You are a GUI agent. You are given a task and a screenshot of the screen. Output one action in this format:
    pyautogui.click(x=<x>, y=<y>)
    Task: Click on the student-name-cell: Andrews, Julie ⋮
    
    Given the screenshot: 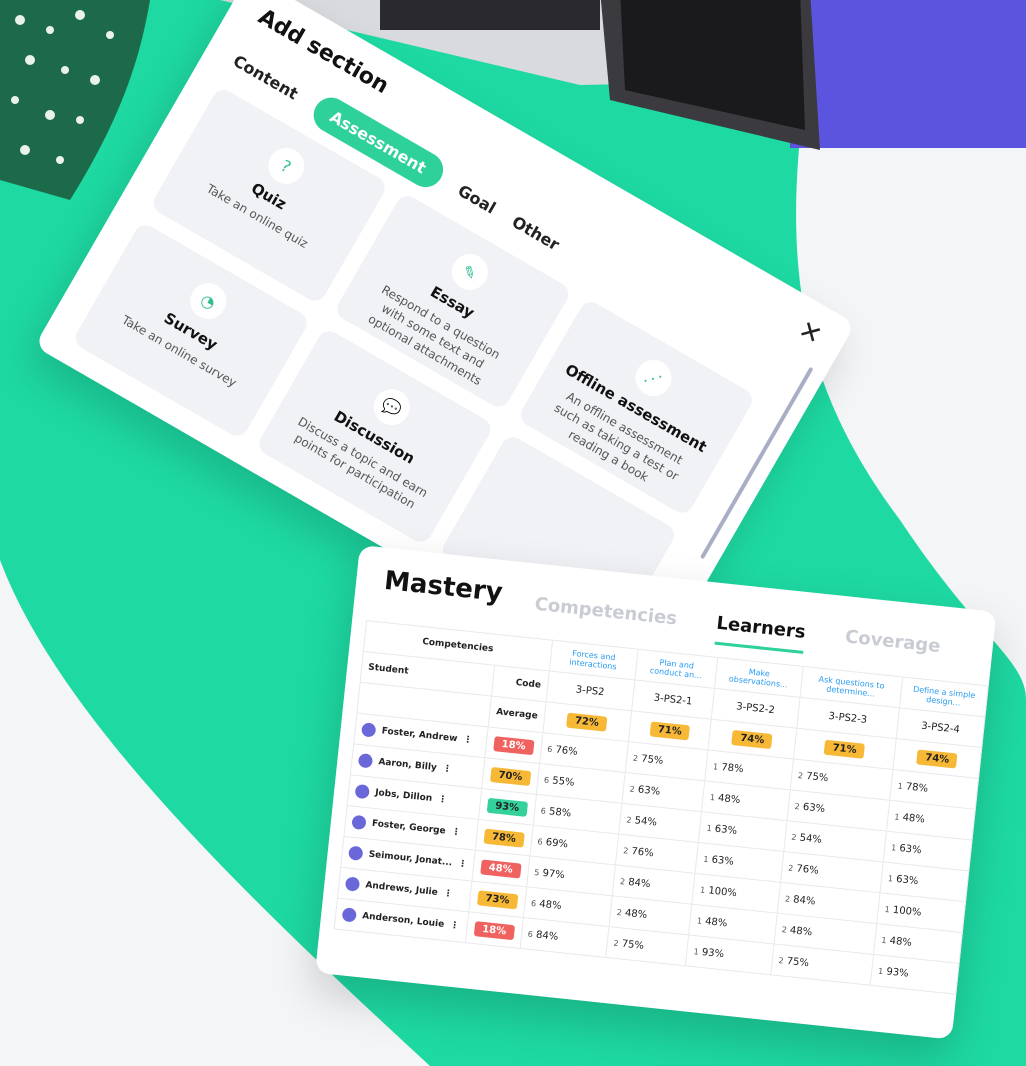 What is the action you would take?
    pyautogui.click(x=404, y=889)
    